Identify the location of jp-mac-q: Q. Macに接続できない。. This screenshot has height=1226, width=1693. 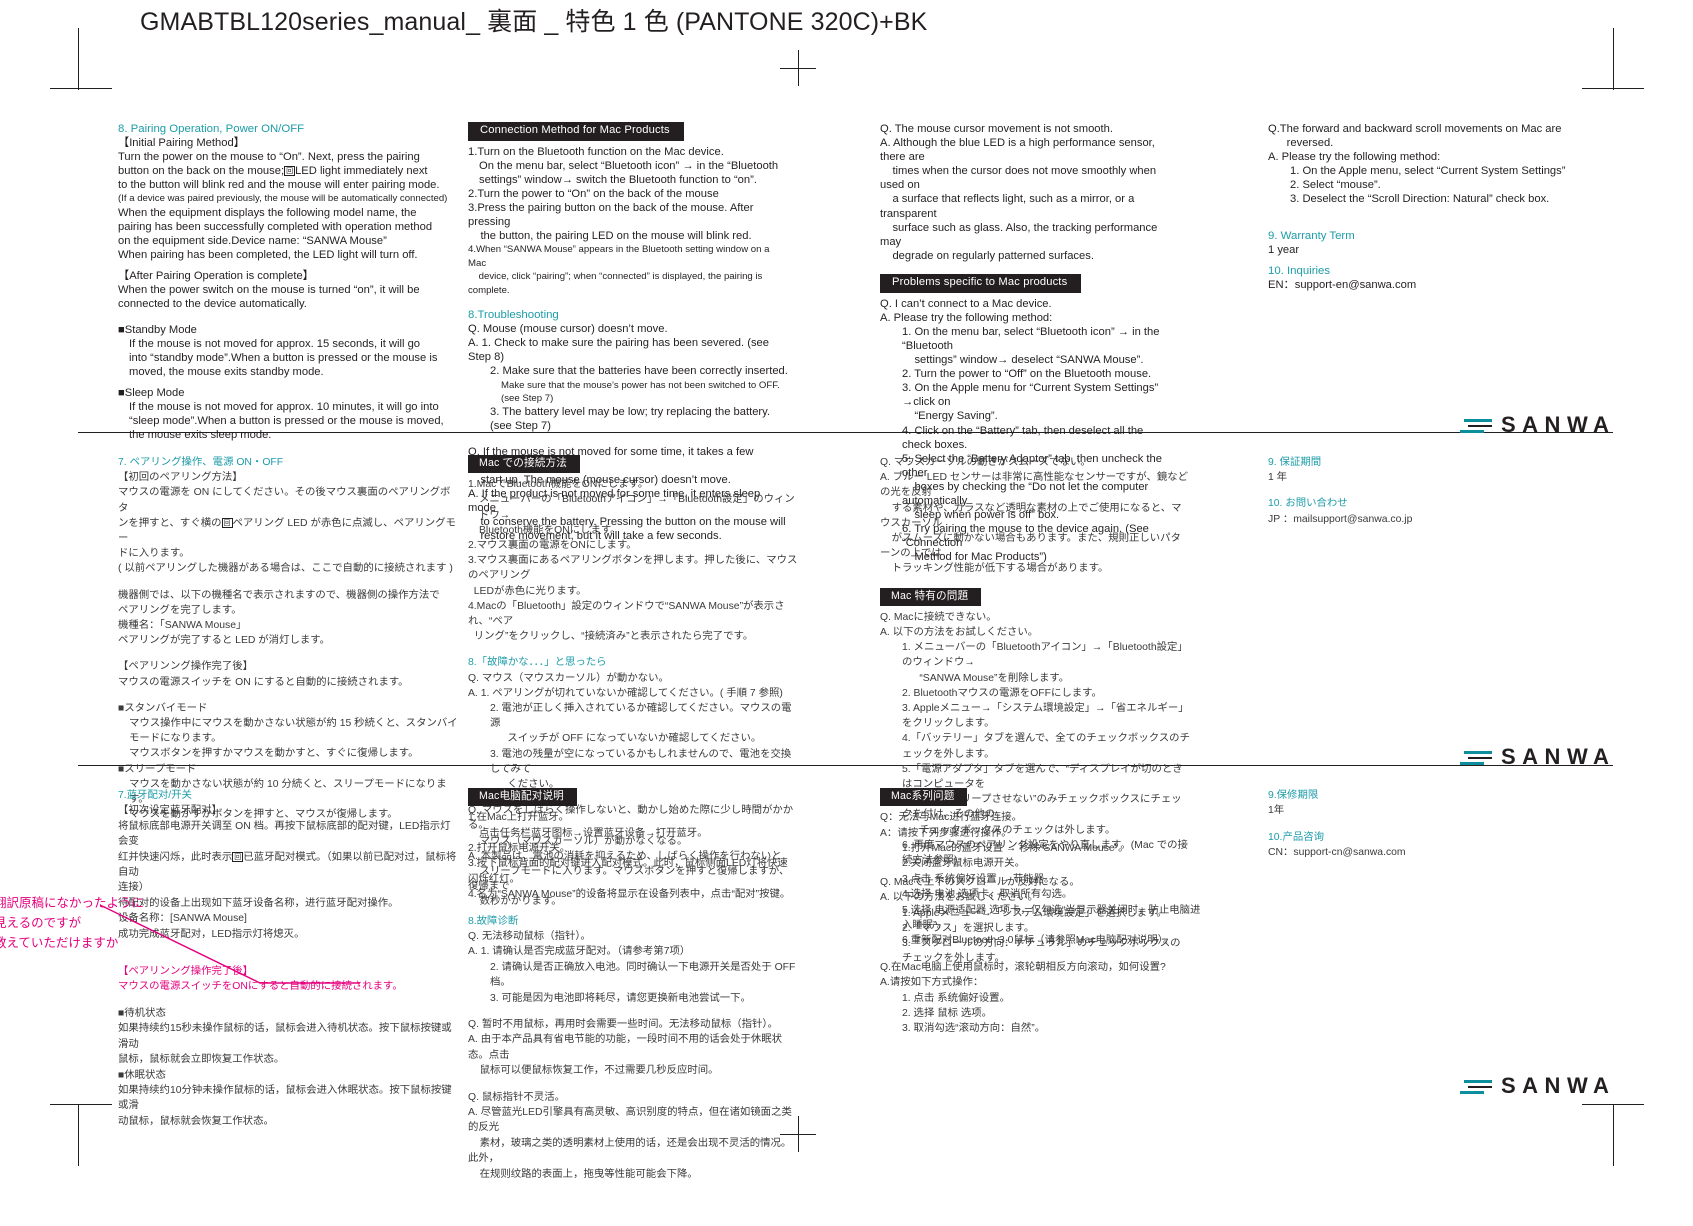
(938, 617).